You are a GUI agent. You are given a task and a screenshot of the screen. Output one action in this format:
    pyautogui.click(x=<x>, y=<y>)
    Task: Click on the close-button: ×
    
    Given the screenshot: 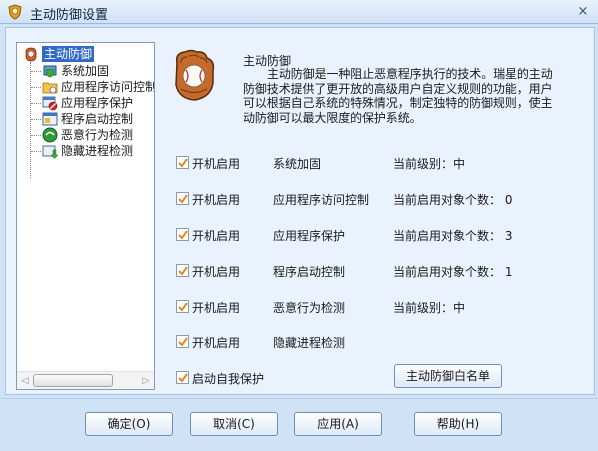 What is the action you would take?
    pyautogui.click(x=583, y=12)
    